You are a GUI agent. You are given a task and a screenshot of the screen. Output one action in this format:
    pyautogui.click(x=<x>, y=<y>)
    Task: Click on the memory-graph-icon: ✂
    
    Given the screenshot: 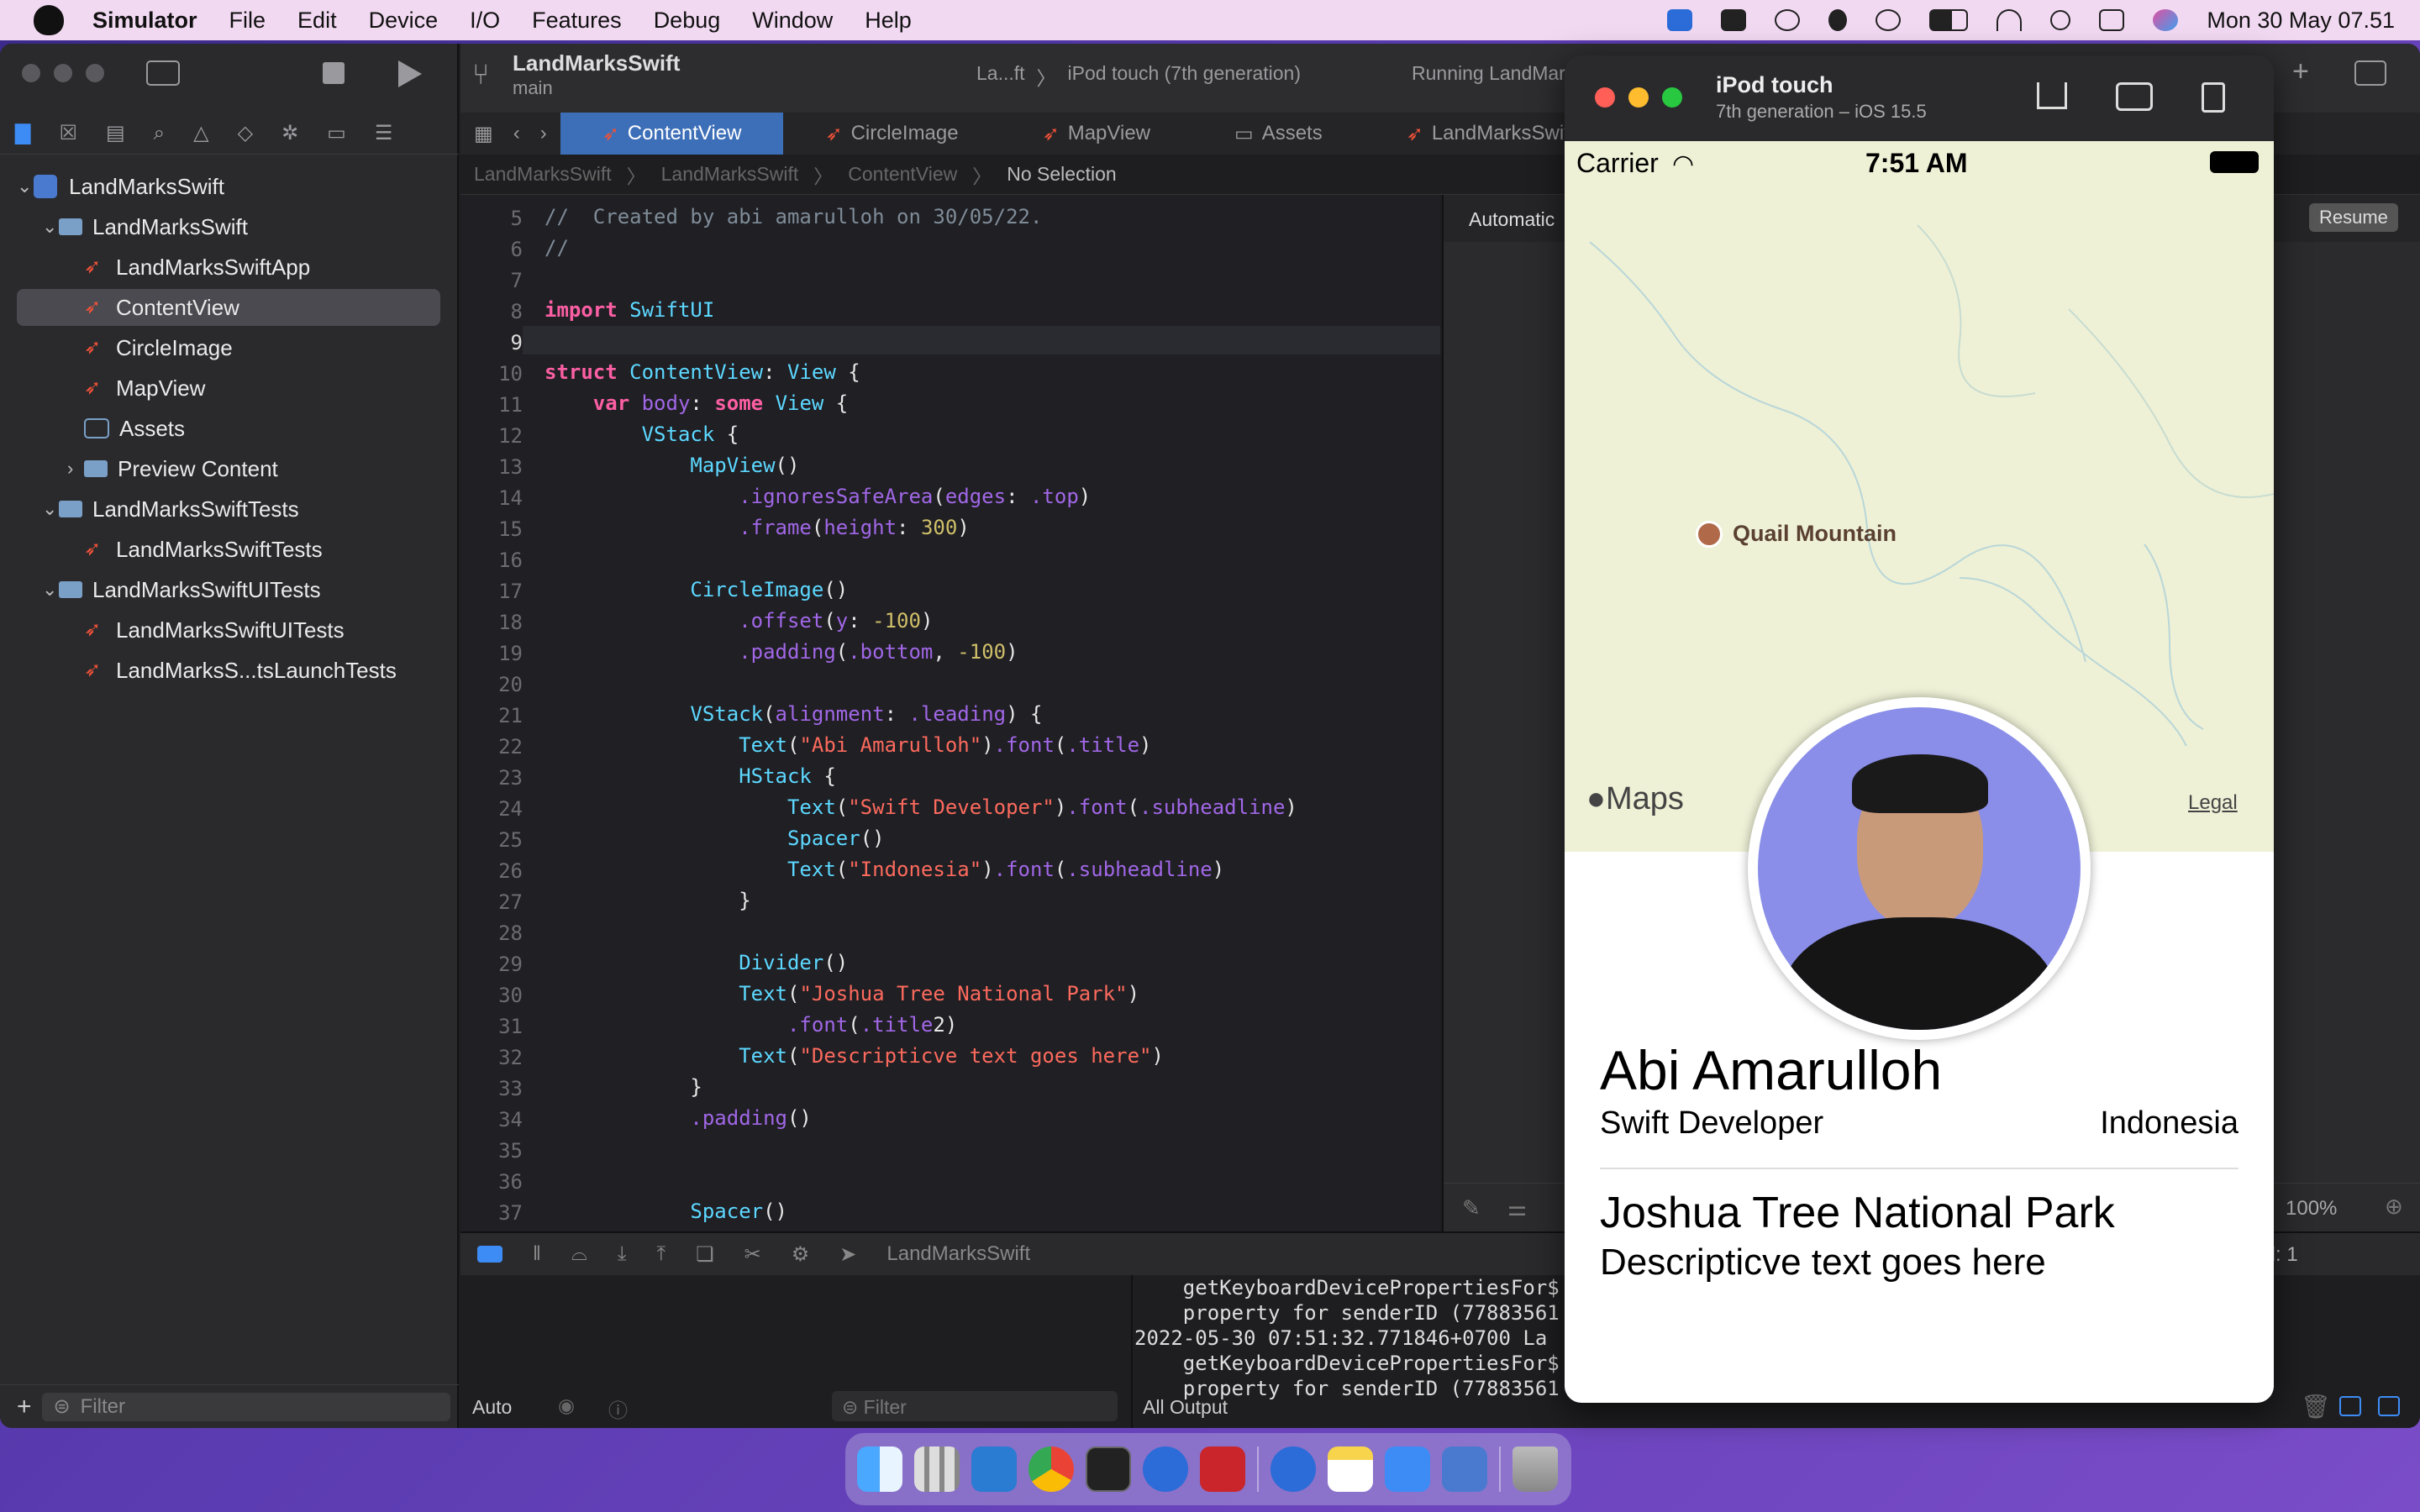 What is the action you would take?
    pyautogui.click(x=752, y=1254)
    